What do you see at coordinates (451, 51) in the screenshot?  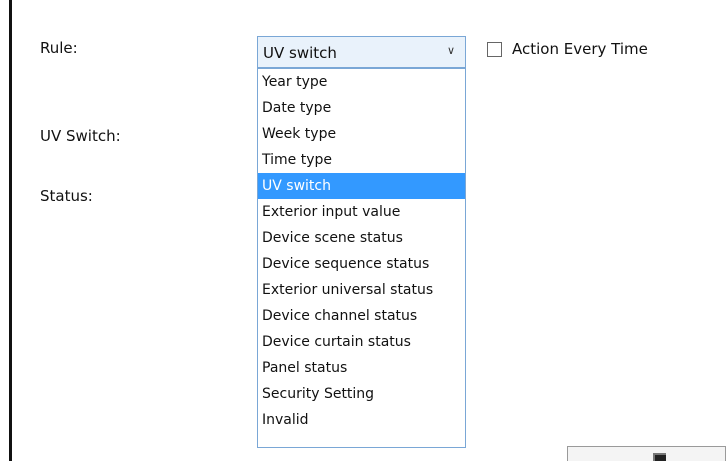 I see `chevron-down-icon: ∨` at bounding box center [451, 51].